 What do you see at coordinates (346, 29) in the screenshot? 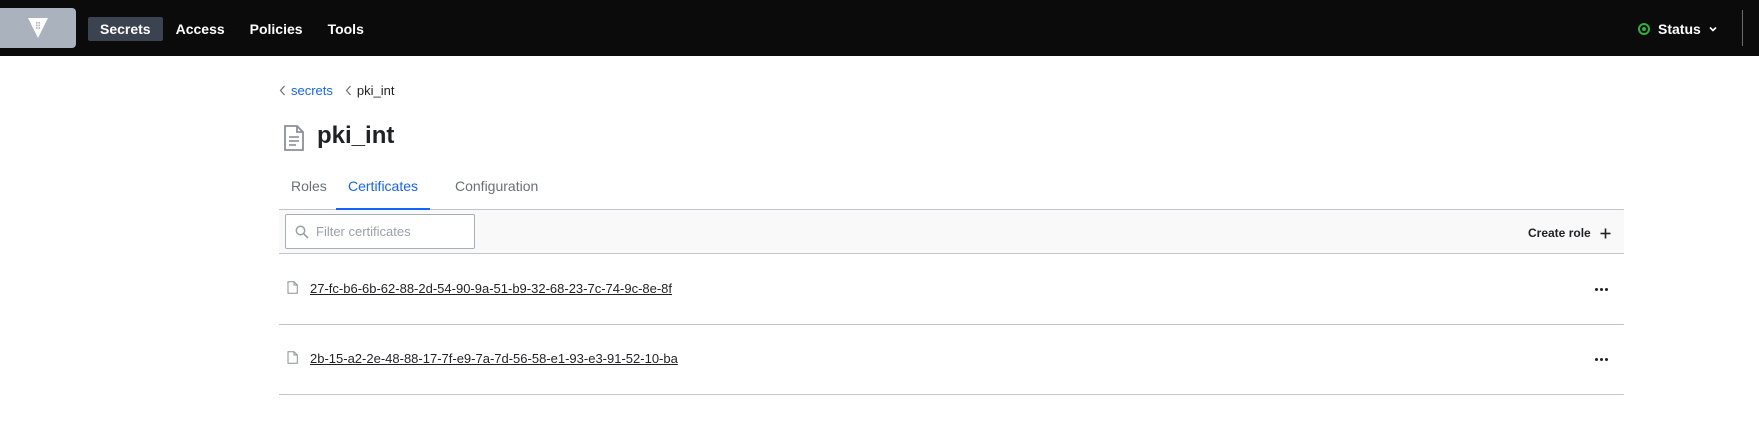
I see `nav-tools: Tools` at bounding box center [346, 29].